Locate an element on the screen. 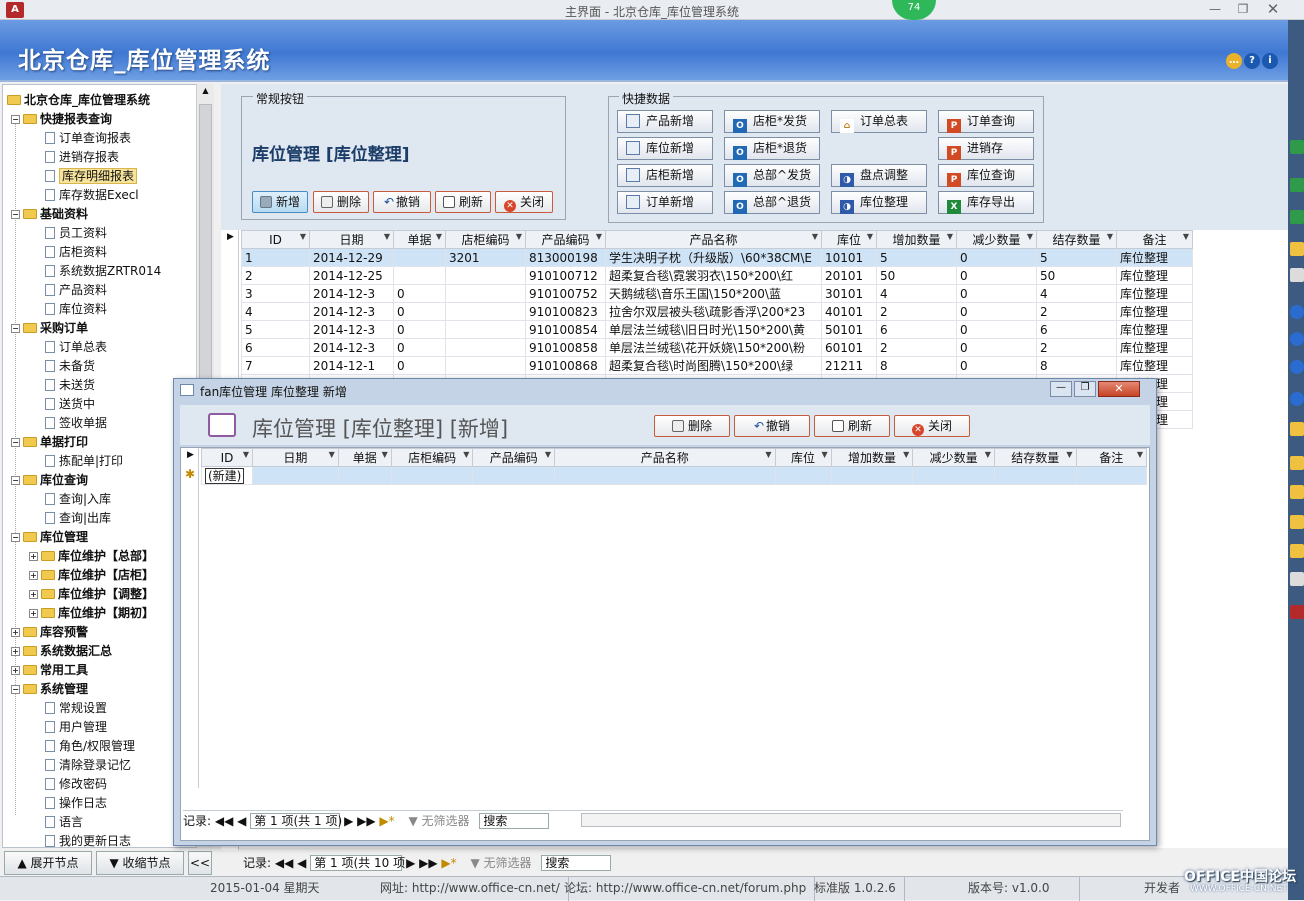 This screenshot has height=901, width=1304. column-header: 产品编码 ▼ is located at coordinates (565, 239).